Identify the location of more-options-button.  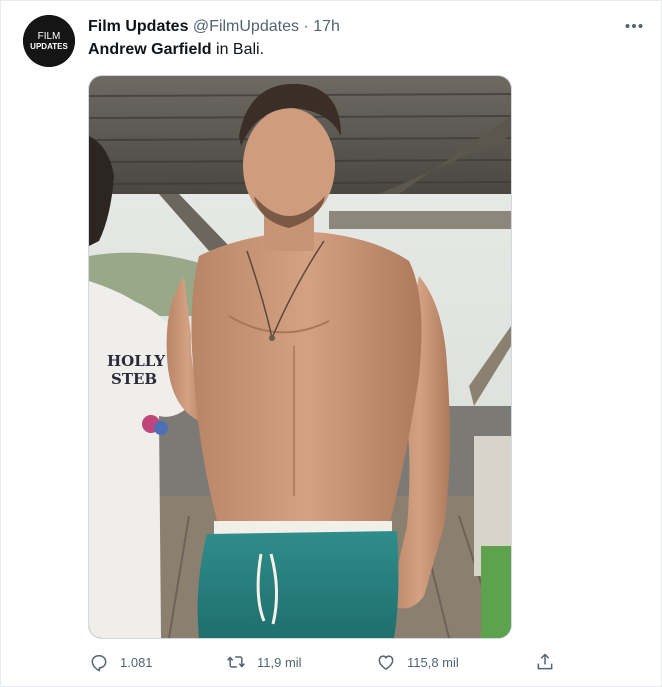
(634, 26).